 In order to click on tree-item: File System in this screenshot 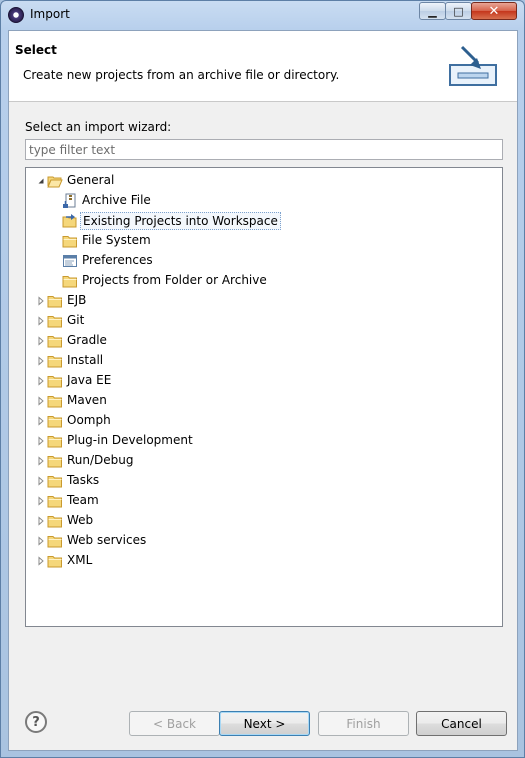, I will do `click(264, 241)`.